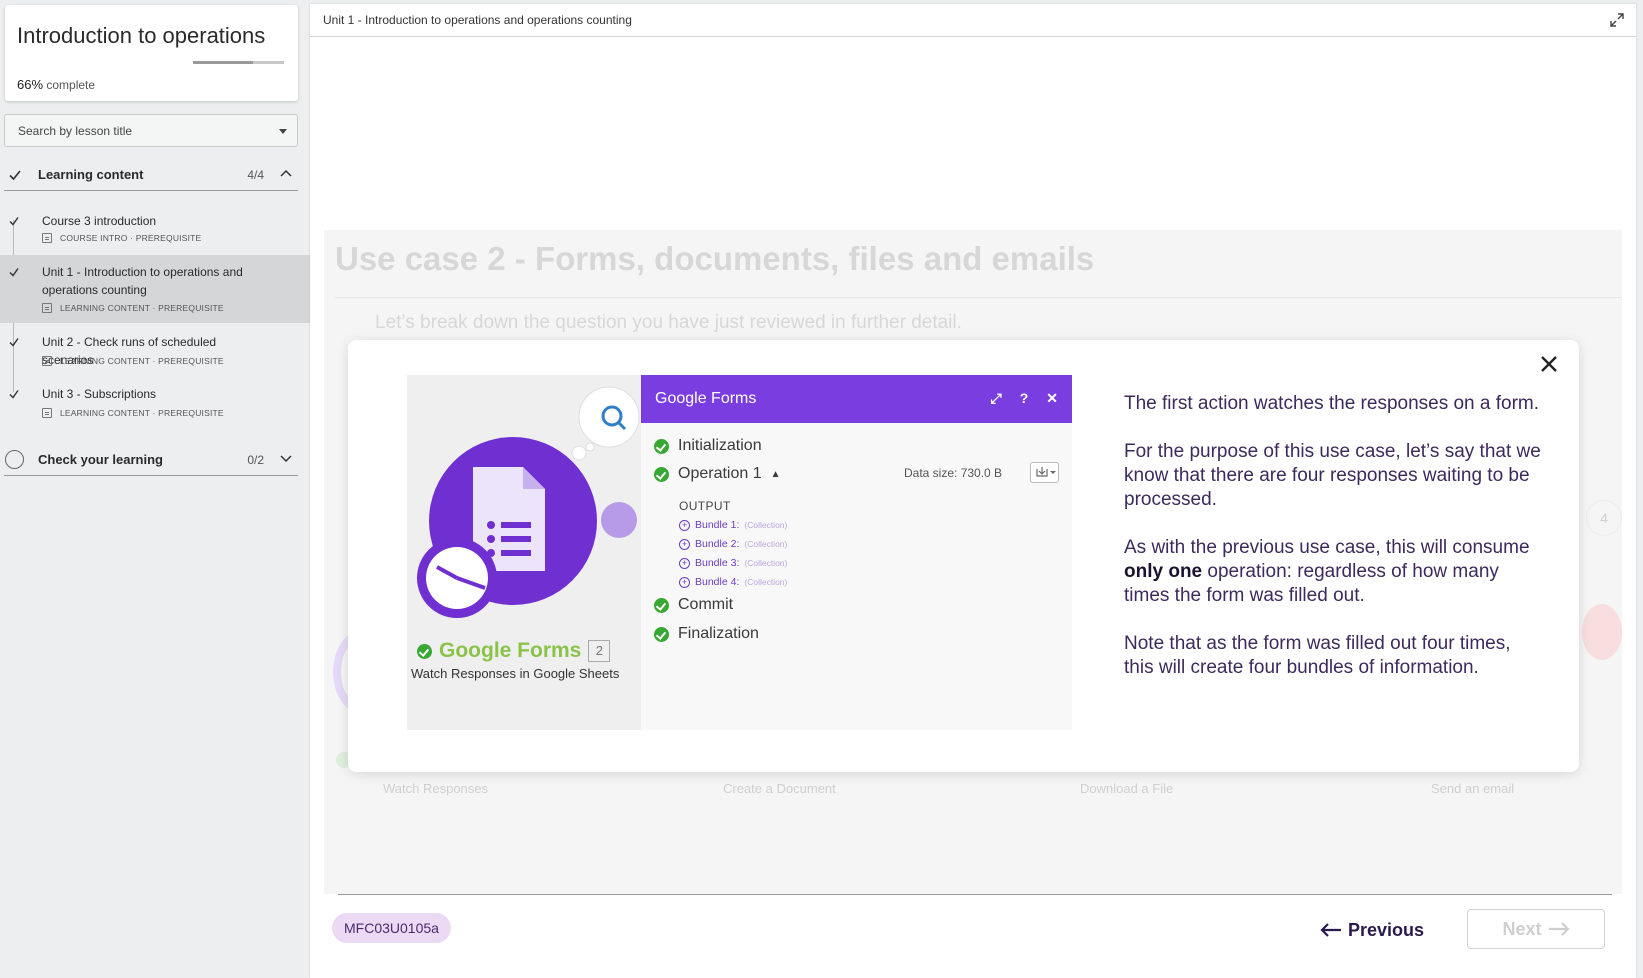  What do you see at coordinates (1127, 788) in the screenshot?
I see `ghost-label-download-file: Download a File` at bounding box center [1127, 788].